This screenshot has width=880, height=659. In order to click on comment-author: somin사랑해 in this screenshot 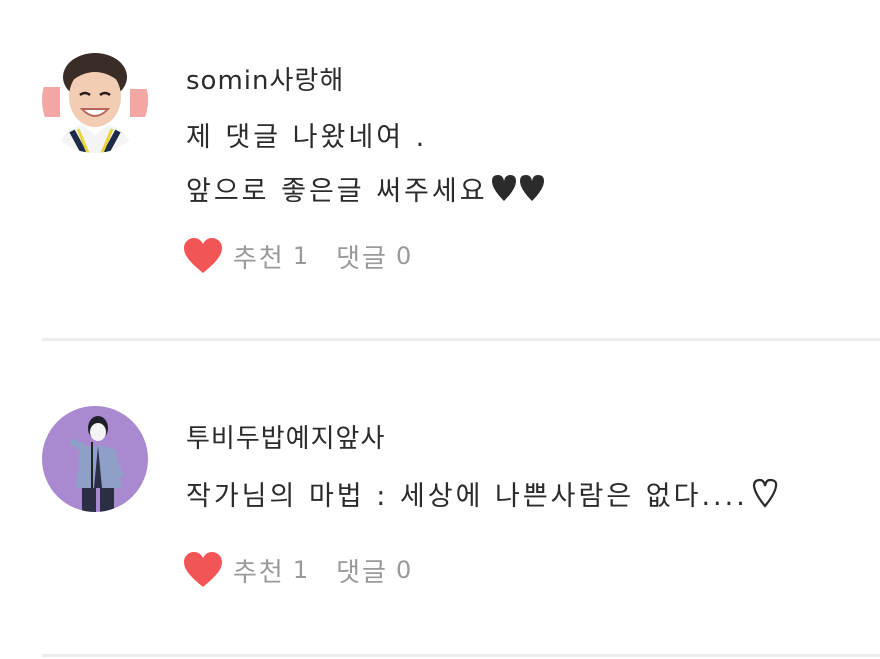, I will do `click(265, 78)`.